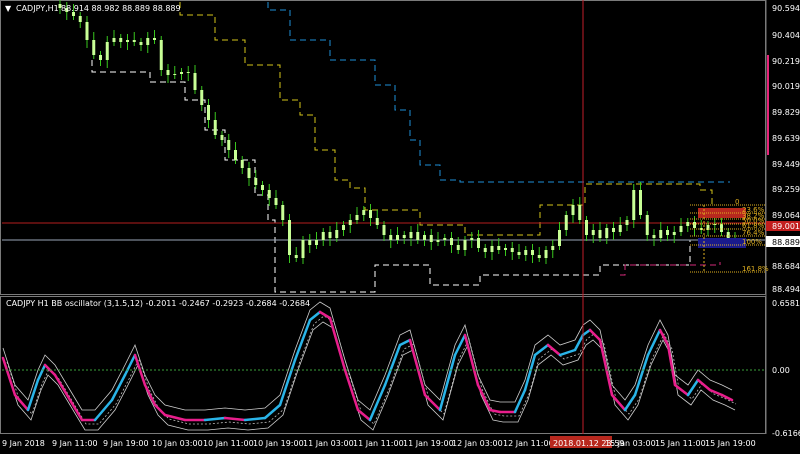 The height and width of the screenshot is (454, 800). Describe the element at coordinates (737, 202) in the screenshot. I see `fib-level-label: 0` at that location.